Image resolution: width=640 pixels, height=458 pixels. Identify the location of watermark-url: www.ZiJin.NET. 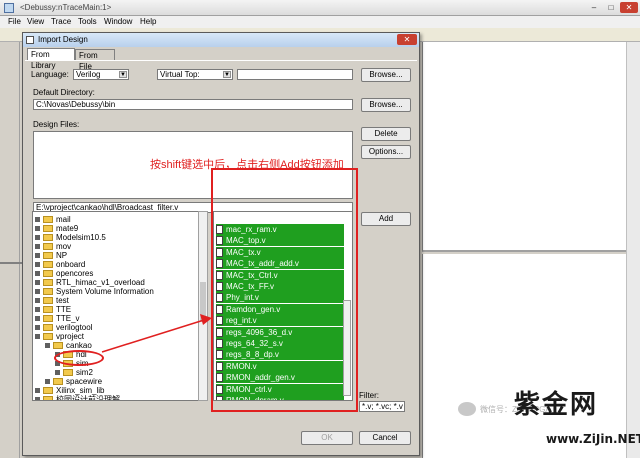
(593, 439).